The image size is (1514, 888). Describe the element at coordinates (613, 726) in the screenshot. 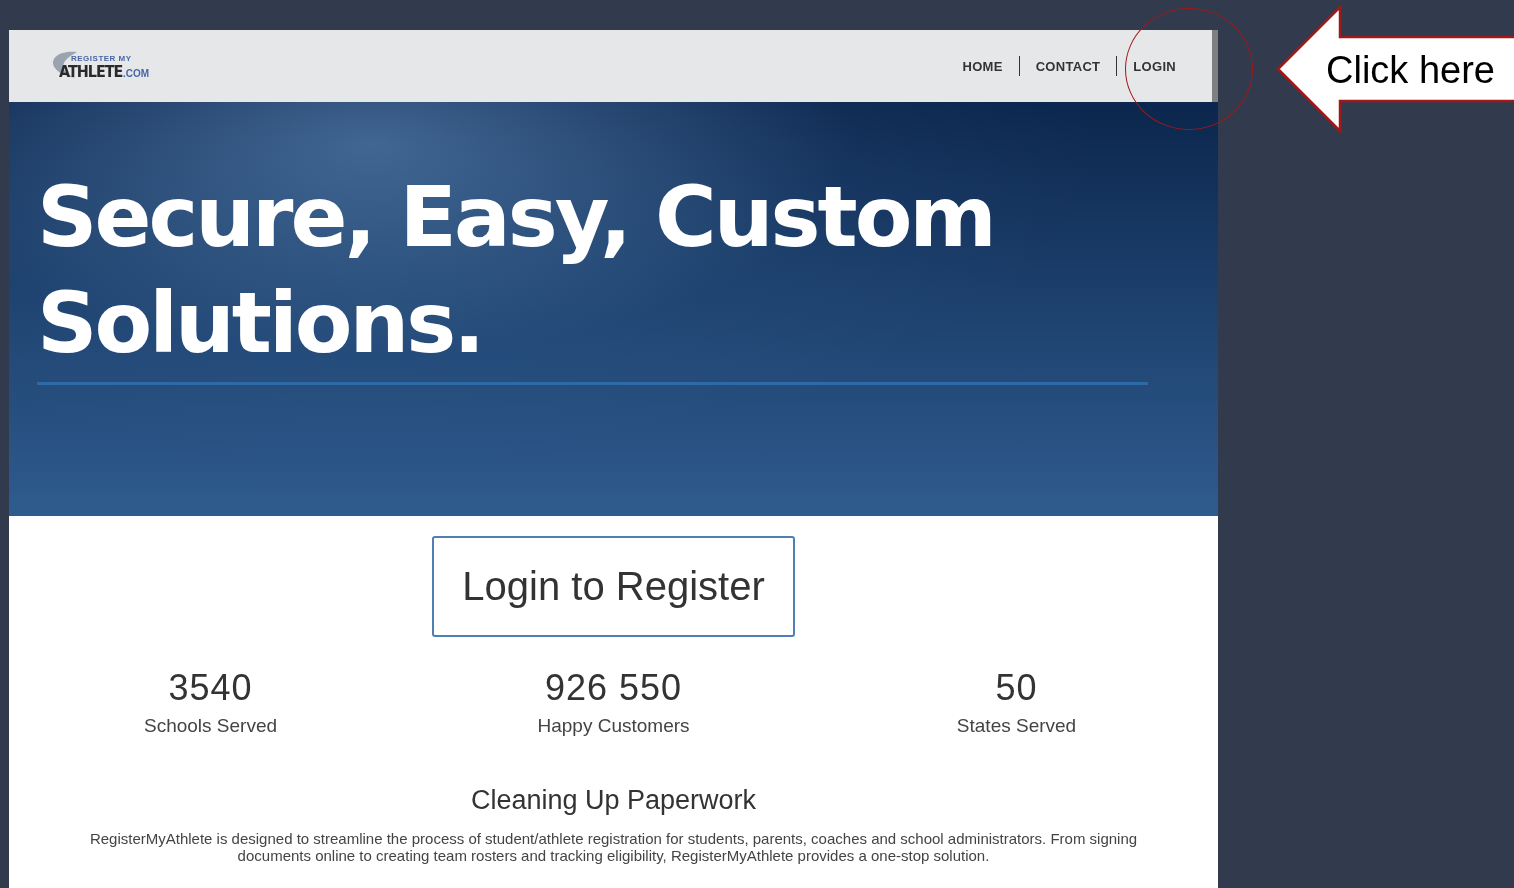

I see `stat-label: Happy Customers` at that location.